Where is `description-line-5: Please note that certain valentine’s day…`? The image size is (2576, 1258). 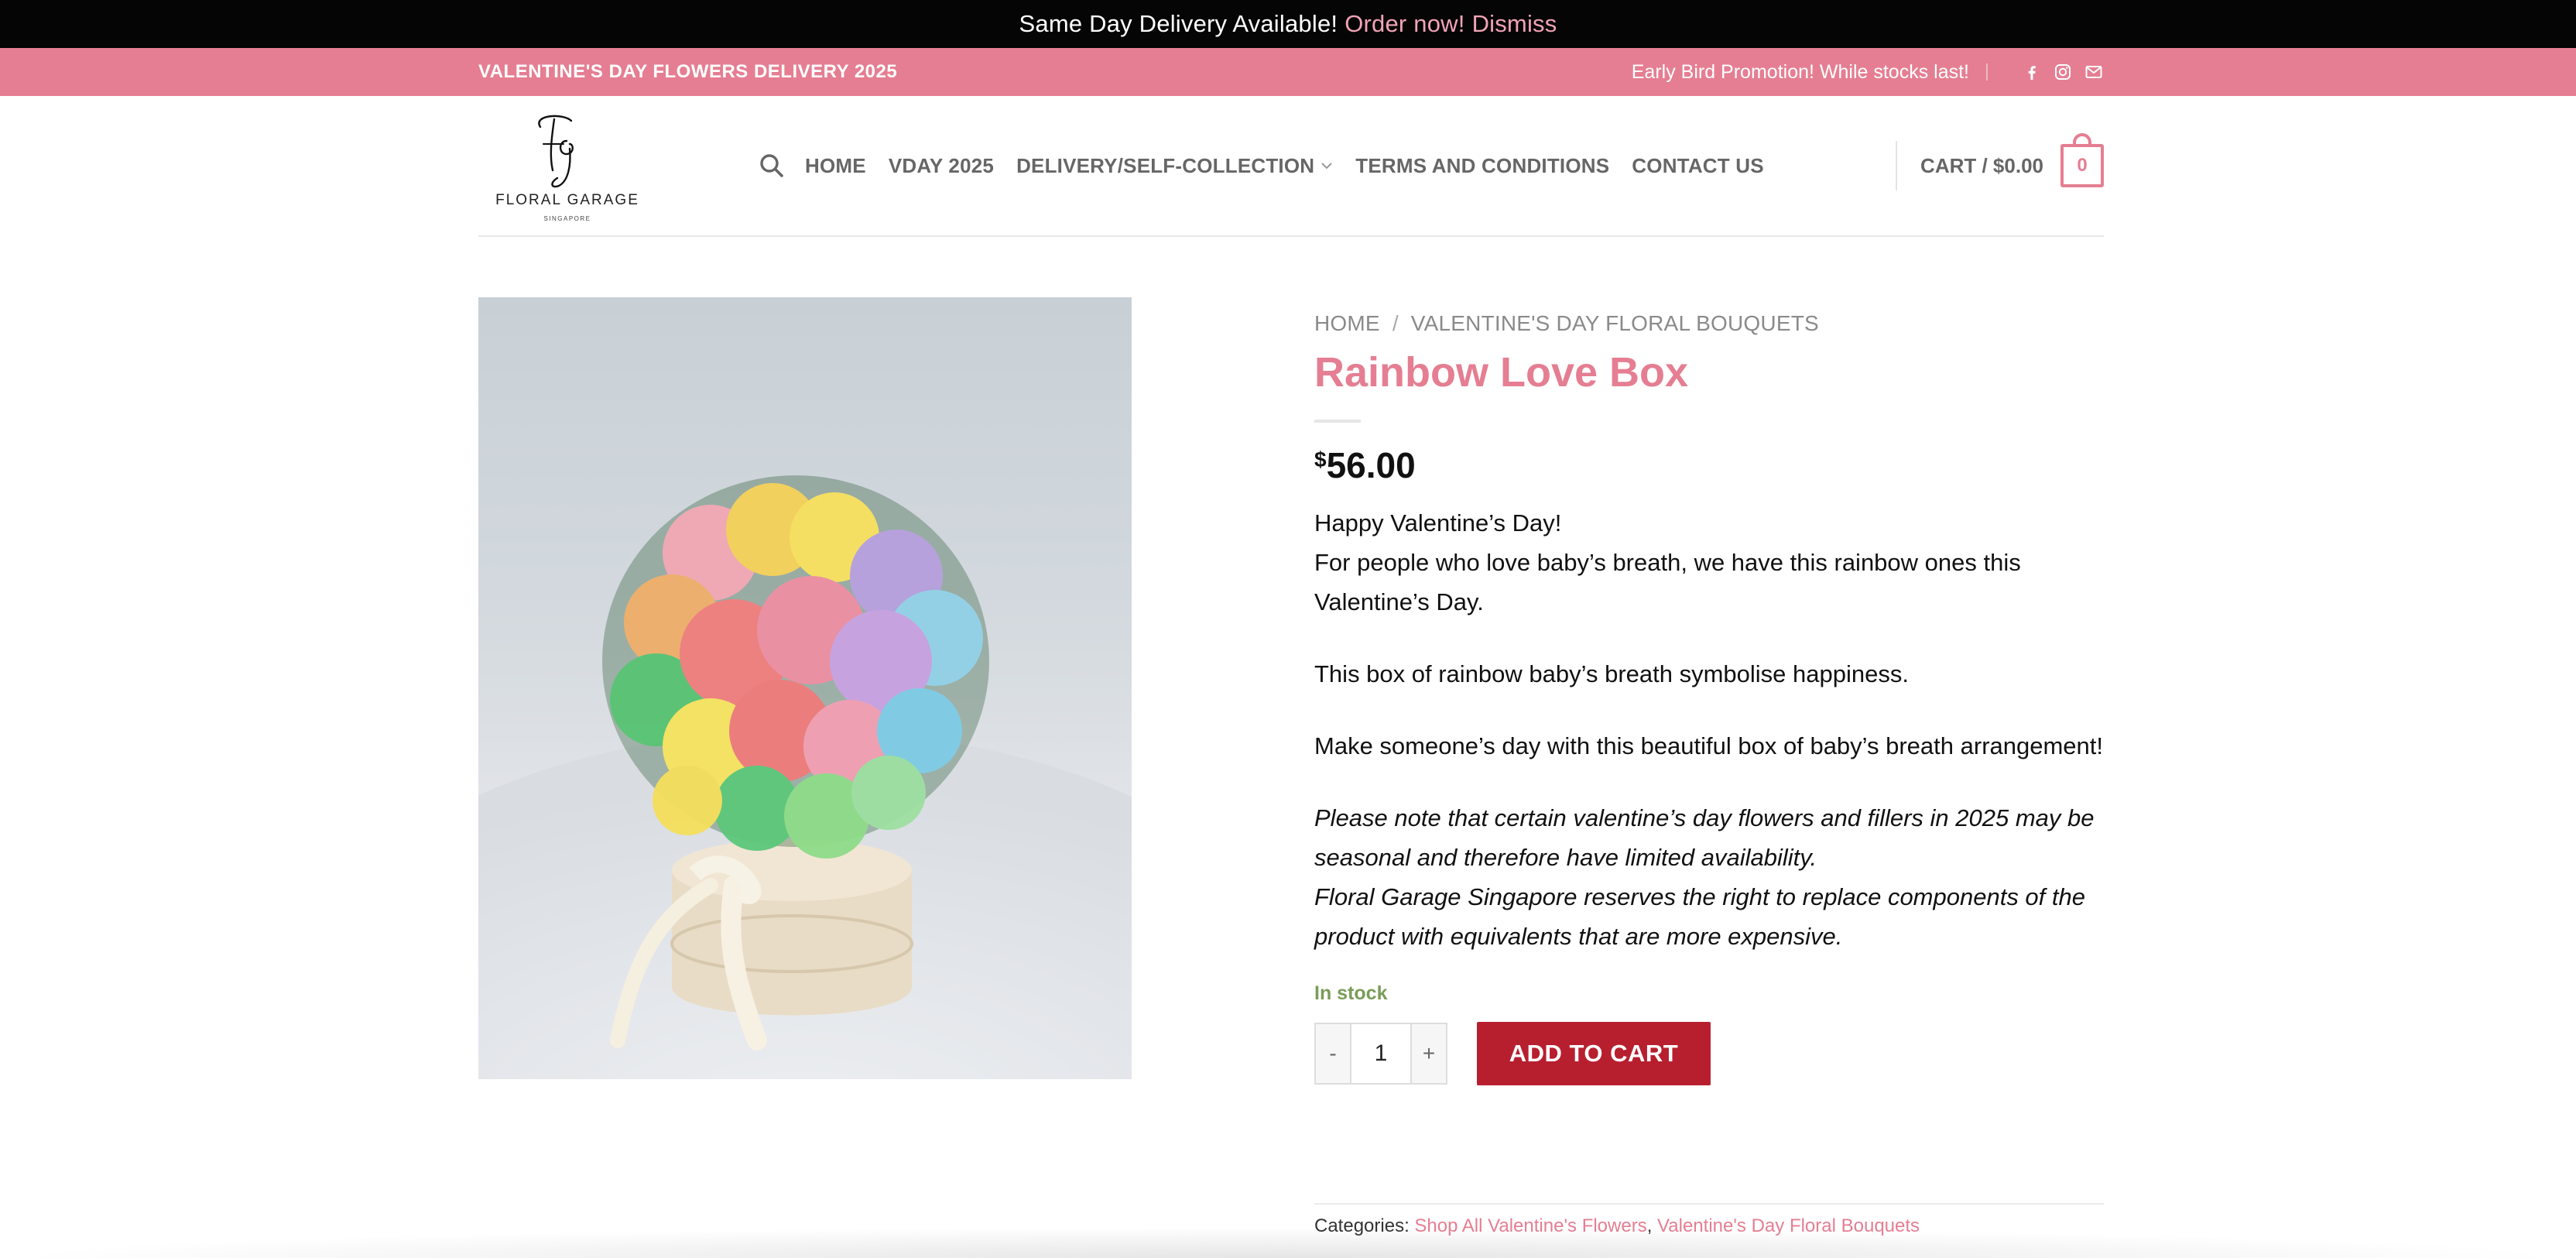
description-line-5: Please note that certain valentine’s day… is located at coordinates (1704, 838).